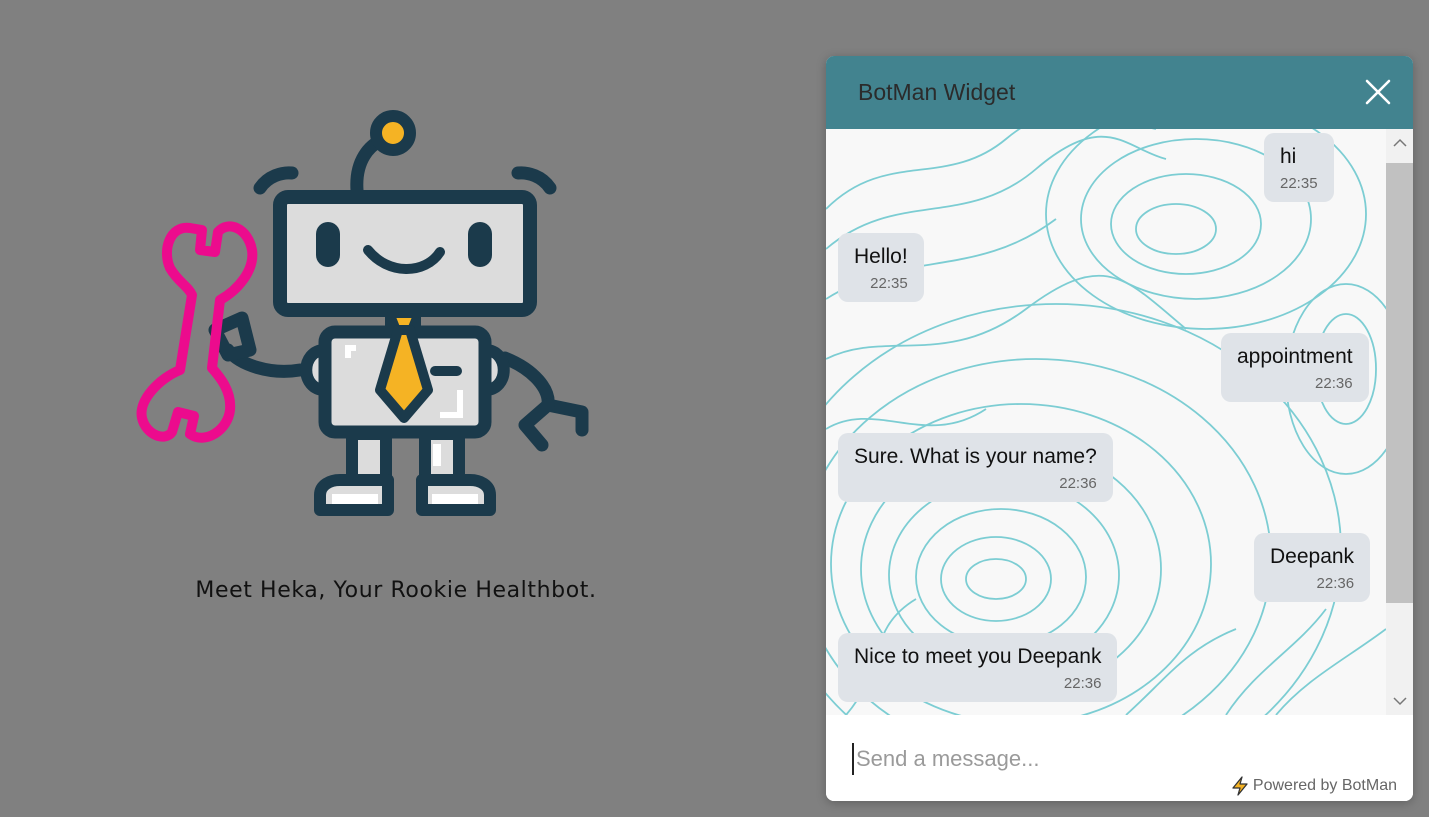 The image size is (1429, 817). Describe the element at coordinates (396, 590) in the screenshot. I see `tagline: Meet Heka, Your Rookie Healthbot.` at that location.